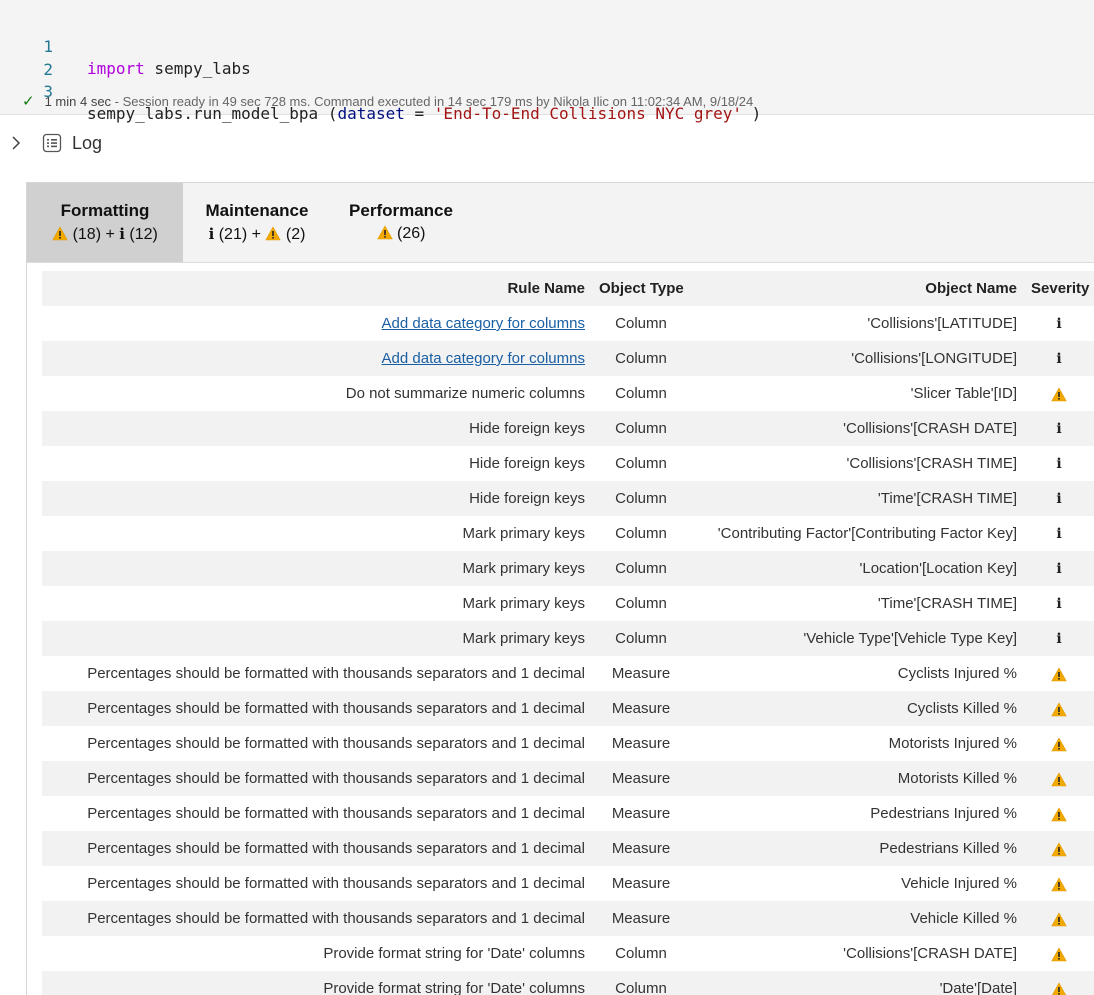  I want to click on object-name: 'Collisions'[LONGITUDE], so click(934, 358).